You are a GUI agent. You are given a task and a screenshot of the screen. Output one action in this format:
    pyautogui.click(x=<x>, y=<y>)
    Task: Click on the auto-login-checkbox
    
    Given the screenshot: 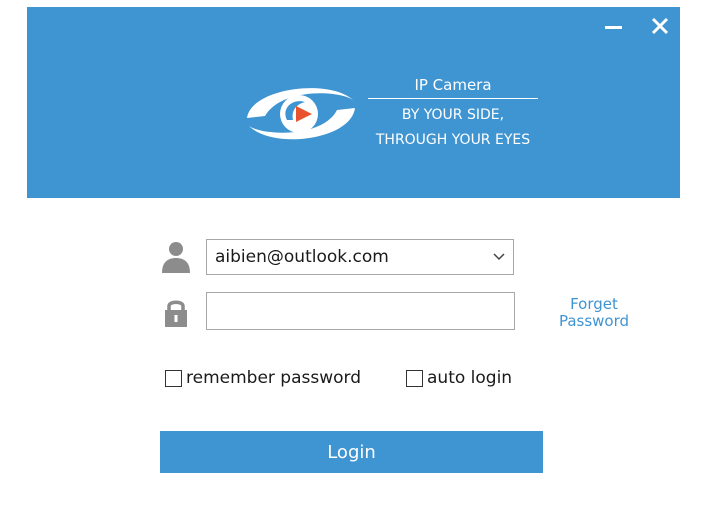 What is the action you would take?
    pyautogui.click(x=414, y=378)
    